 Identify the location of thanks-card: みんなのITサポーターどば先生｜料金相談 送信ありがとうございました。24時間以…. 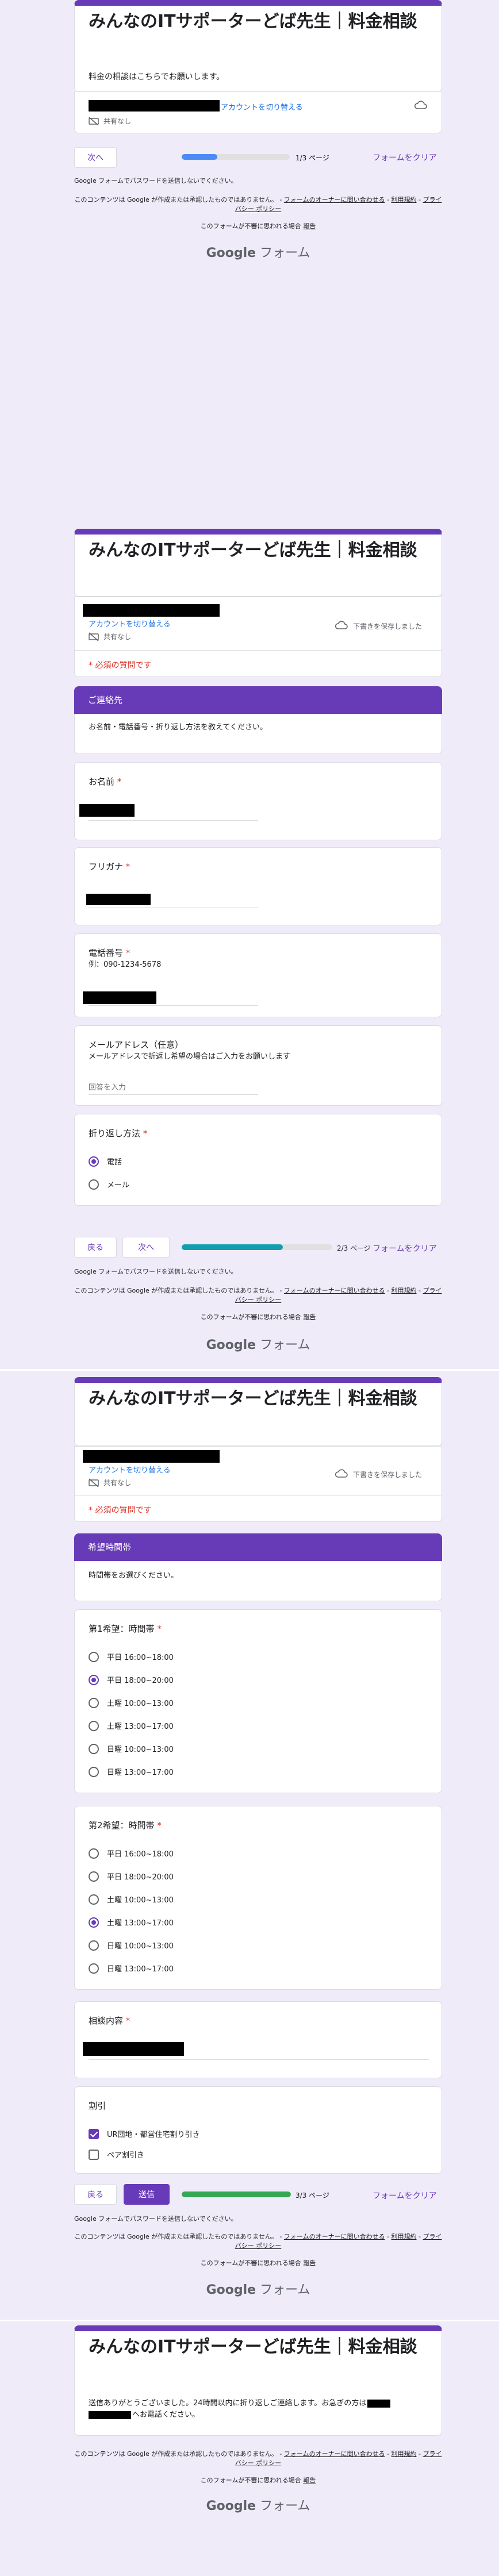
(258, 2380).